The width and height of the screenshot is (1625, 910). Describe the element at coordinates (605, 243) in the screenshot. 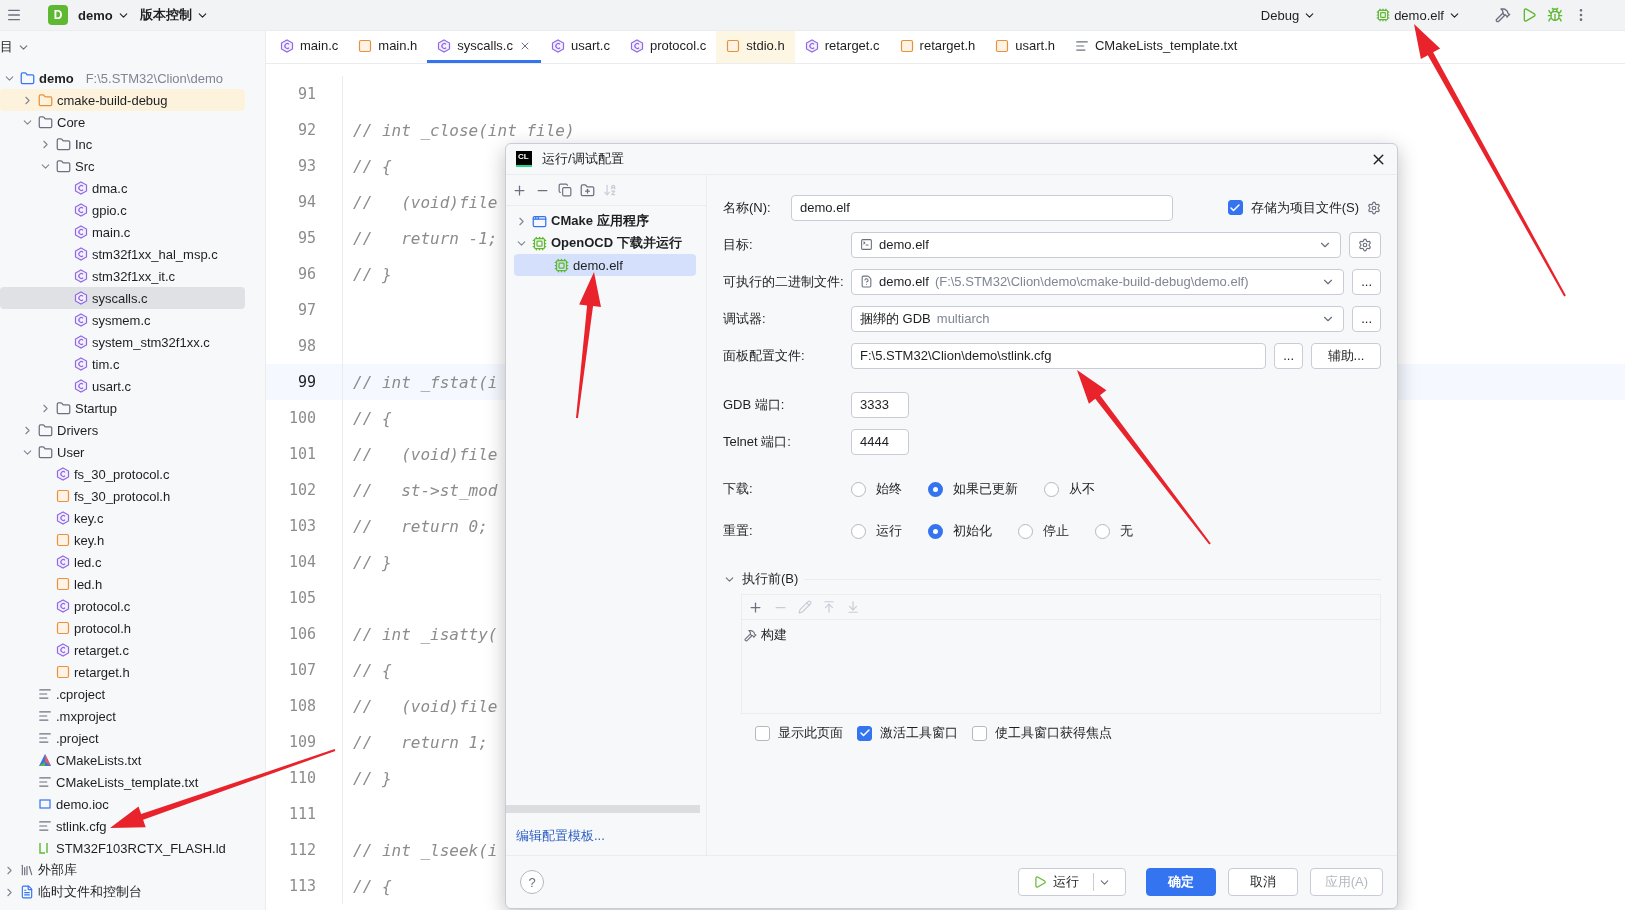

I see `config-tree-item: OpenOCD 下载并运行` at that location.